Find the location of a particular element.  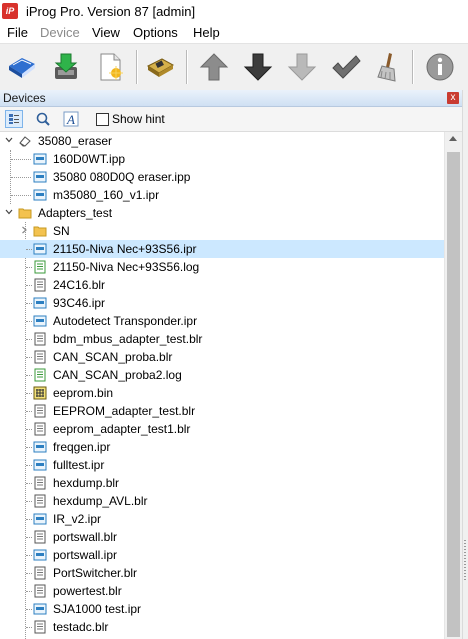

tree-item-label: Autodetect Transponder.ipr is located at coordinates (125, 321).